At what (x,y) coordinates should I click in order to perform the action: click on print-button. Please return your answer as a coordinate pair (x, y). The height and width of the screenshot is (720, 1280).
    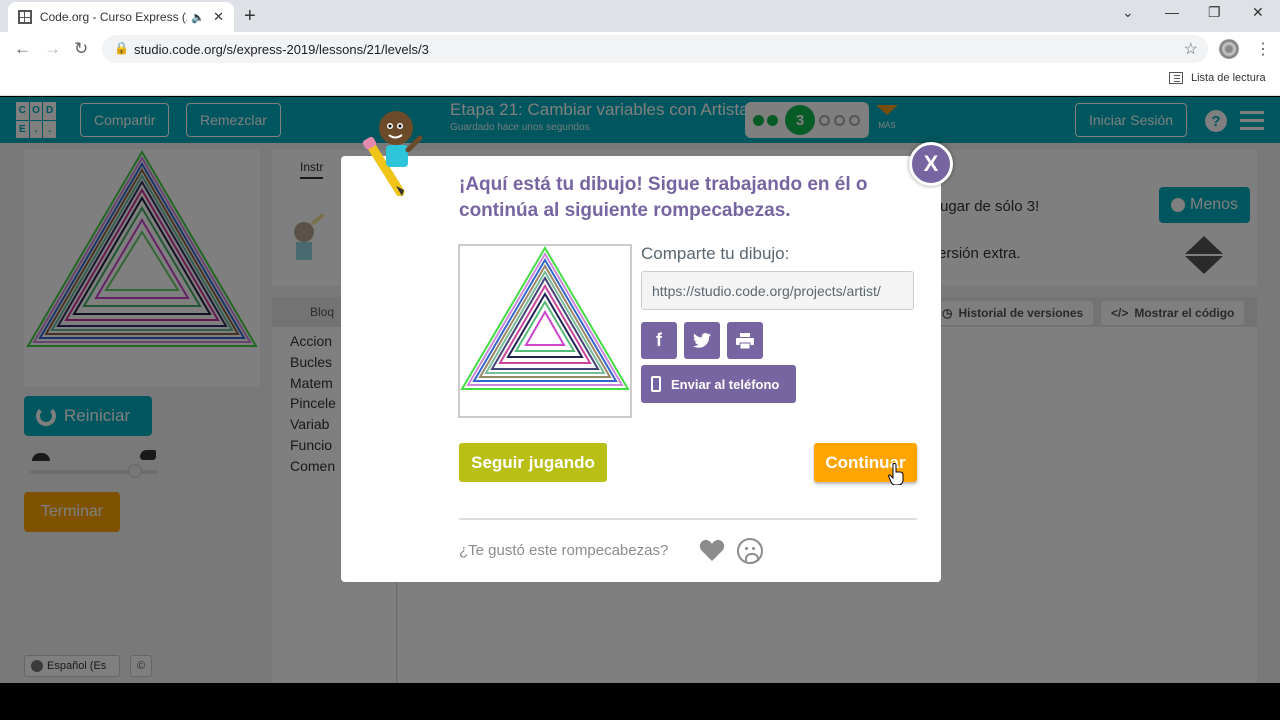
    Looking at the image, I should click on (745, 340).